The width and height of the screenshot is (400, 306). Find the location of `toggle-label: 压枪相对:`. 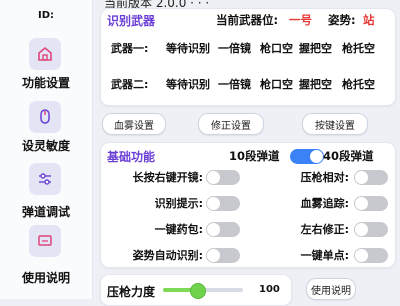

toggle-label: 压枪相对: is located at coordinates (324, 177).